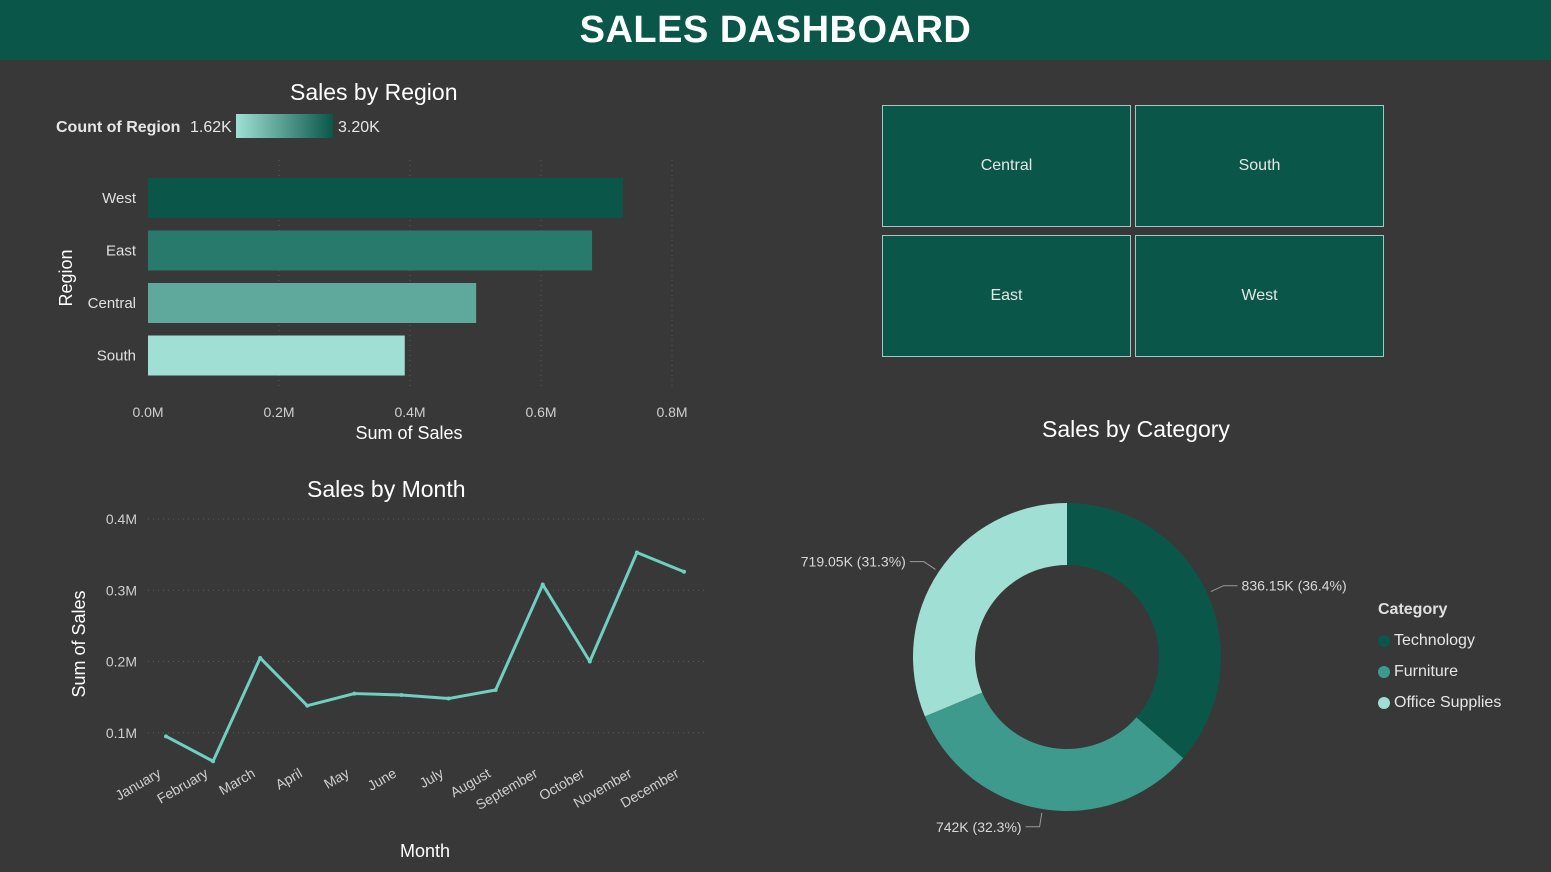 This screenshot has height=872, width=1551. What do you see at coordinates (118, 127) in the screenshot?
I see `region-legend-label: Count of Region` at bounding box center [118, 127].